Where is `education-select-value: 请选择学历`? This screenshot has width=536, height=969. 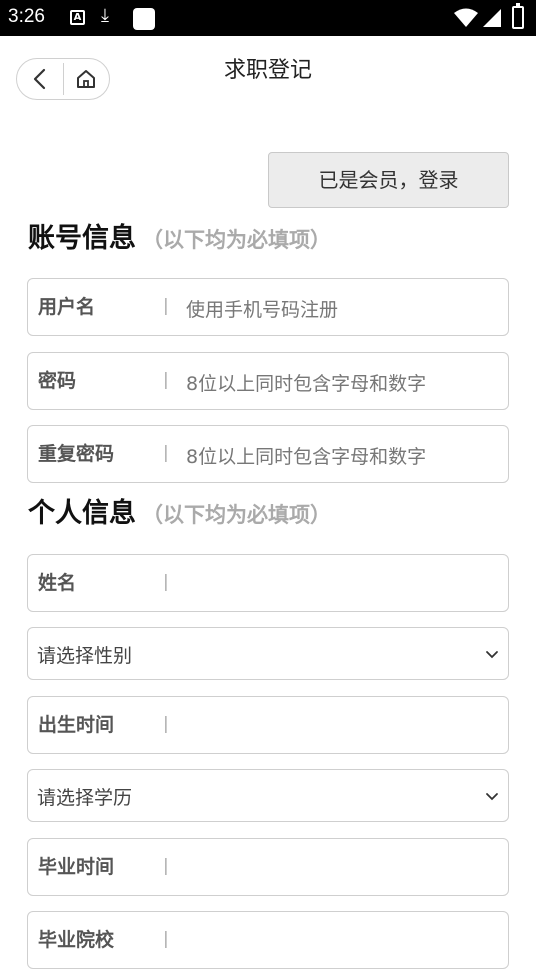
education-select-value: 请选择学历 is located at coordinates (85, 798).